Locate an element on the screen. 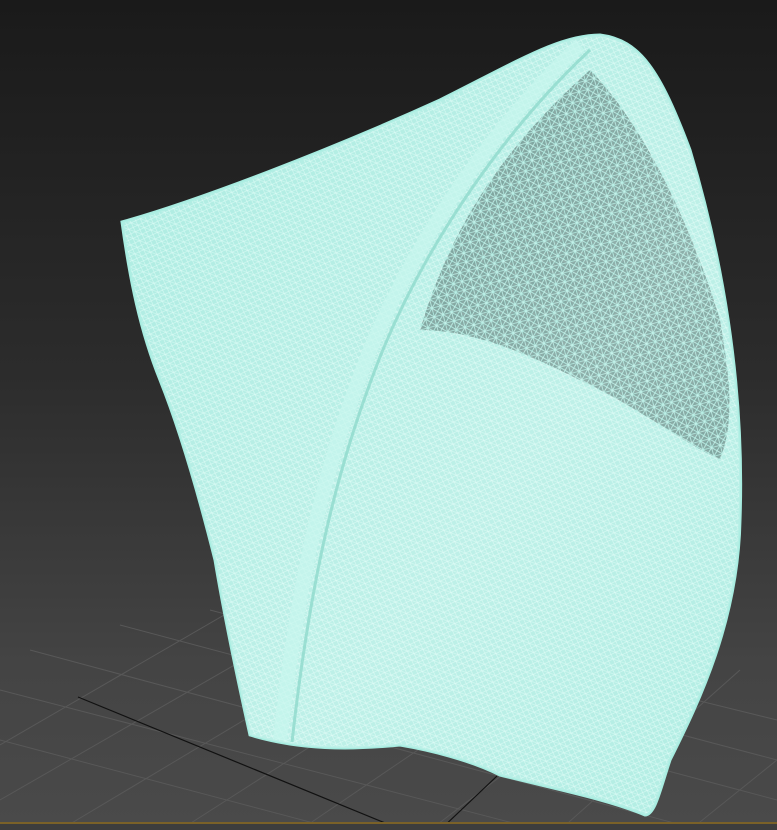 The height and width of the screenshot is (830, 777). viewport-bottom-strip is located at coordinates (388, 827).